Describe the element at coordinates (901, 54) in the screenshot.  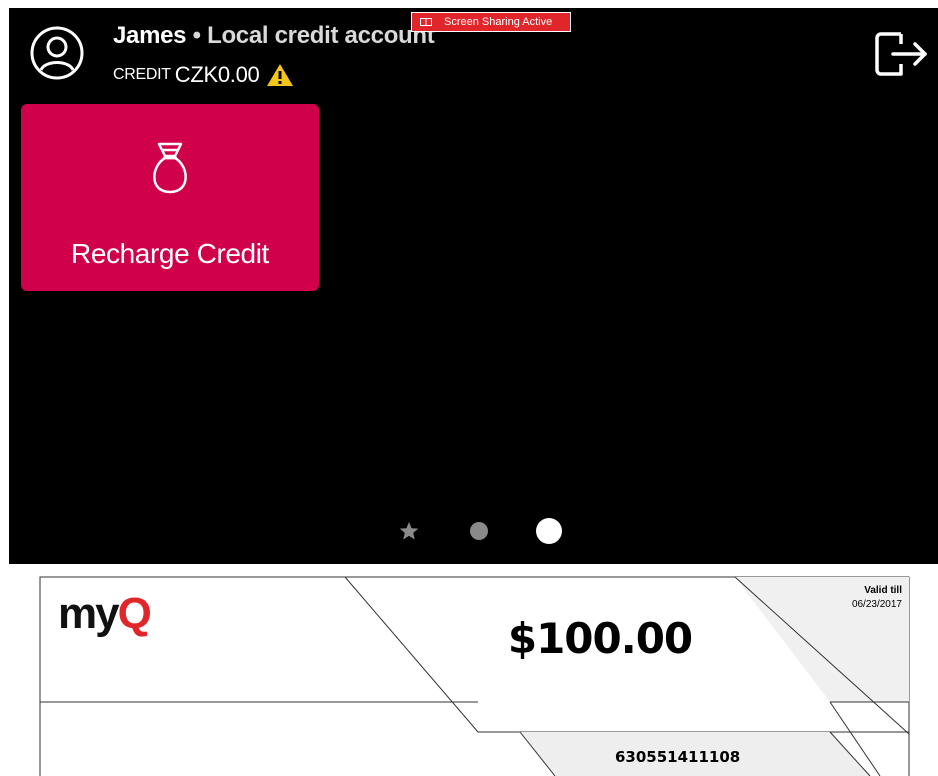
I see `logout-icon` at that location.